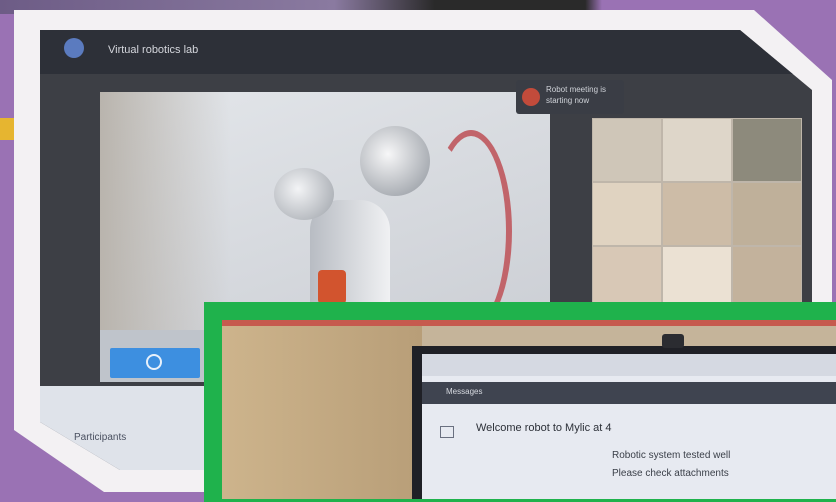  What do you see at coordinates (670, 473) in the screenshot?
I see `email-line: Please check attachments` at bounding box center [670, 473].